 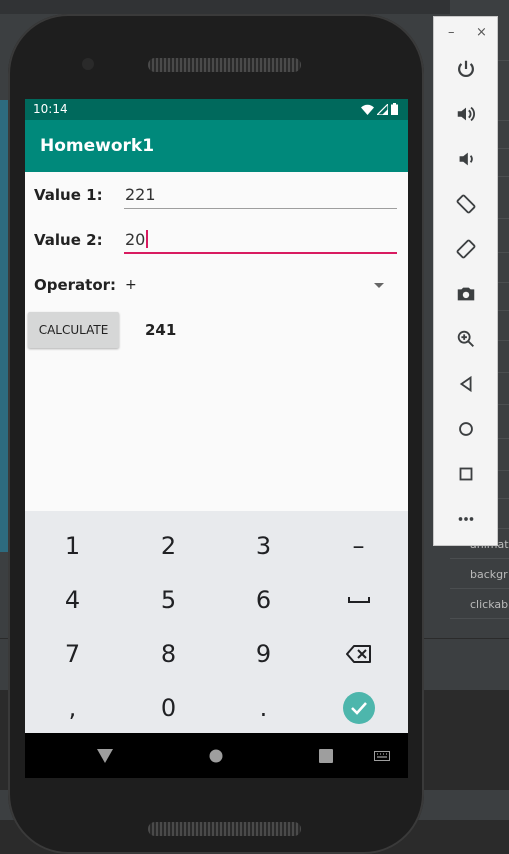 I want to click on volume-up-icon, so click(x=466, y=114).